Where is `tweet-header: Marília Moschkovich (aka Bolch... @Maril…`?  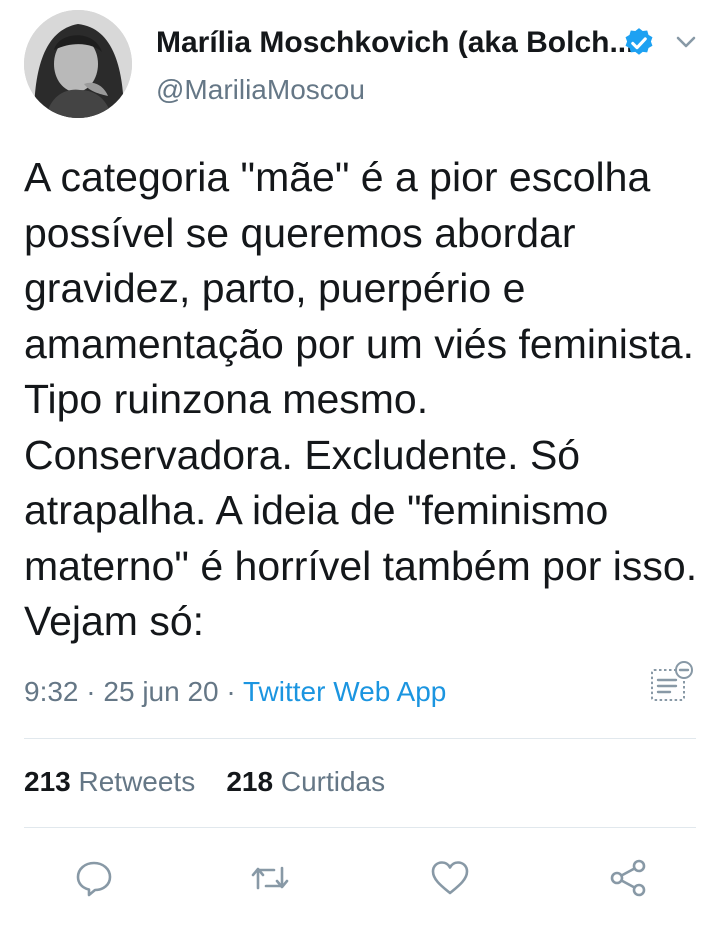
tweet-header: Marília Moschkovich (aka Bolch... @Maril… is located at coordinates (360, 65).